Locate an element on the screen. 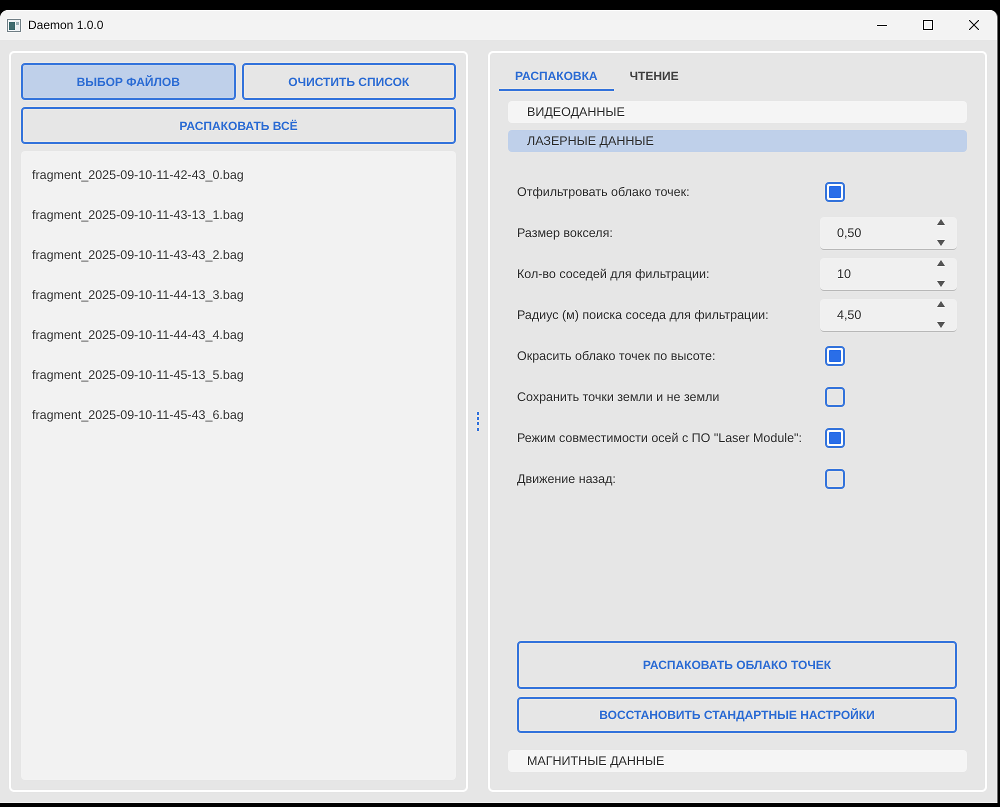 Image resolution: width=1000 pixels, height=807 pixels. action-button: РАСПАКОВАТЬ ОБЛАКО ТОЧЕК is located at coordinates (737, 665).